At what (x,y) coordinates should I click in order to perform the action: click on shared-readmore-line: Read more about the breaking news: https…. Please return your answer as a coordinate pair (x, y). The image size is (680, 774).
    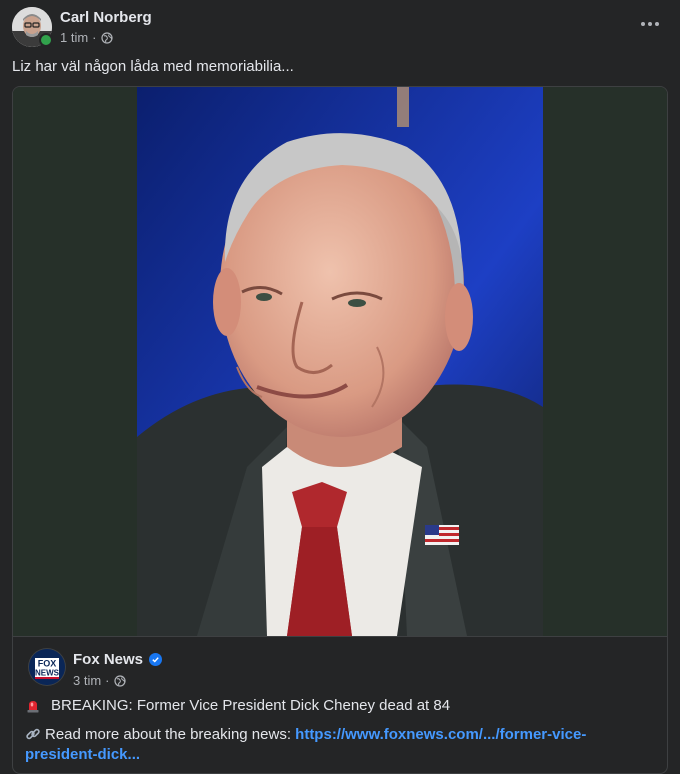
    Looking at the image, I should click on (335, 745).